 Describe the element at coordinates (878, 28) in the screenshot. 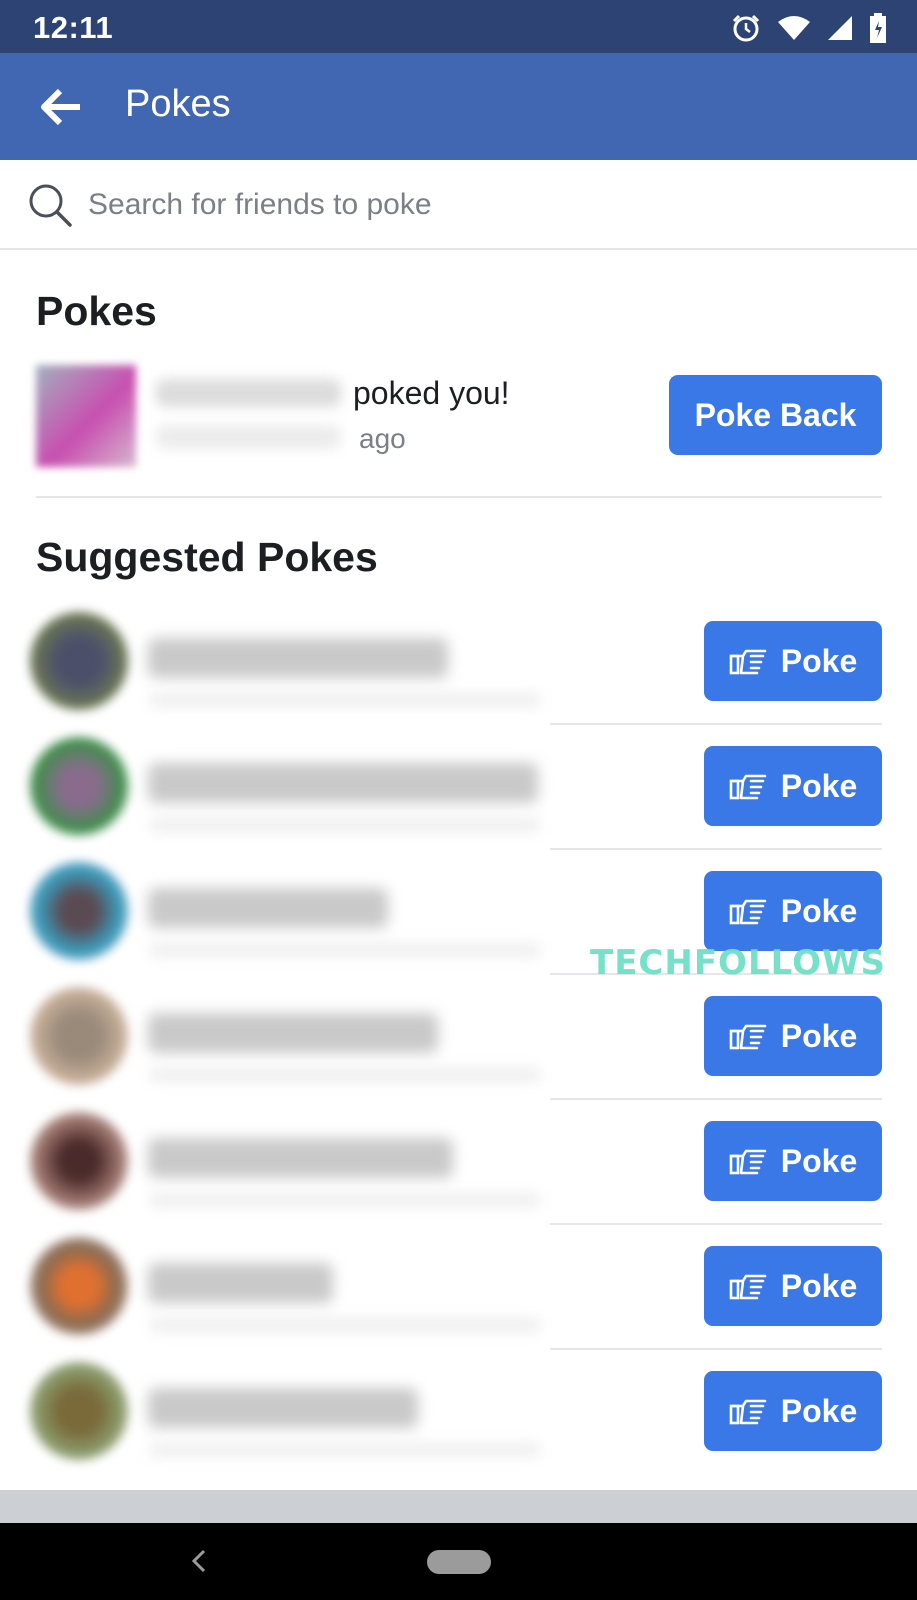

I see `battery-icon` at that location.